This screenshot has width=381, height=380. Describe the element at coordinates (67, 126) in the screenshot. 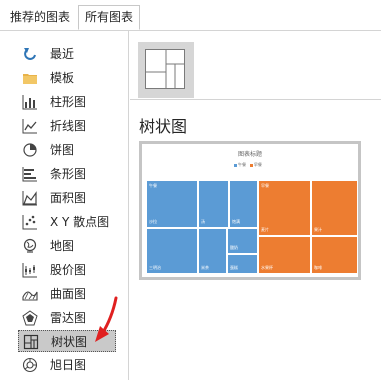

I see `category-line: 折线图` at that location.